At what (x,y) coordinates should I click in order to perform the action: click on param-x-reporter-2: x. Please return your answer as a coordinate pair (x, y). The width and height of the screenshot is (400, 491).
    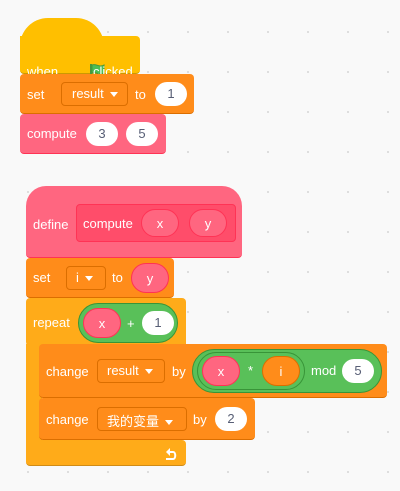
    Looking at the image, I should click on (102, 323).